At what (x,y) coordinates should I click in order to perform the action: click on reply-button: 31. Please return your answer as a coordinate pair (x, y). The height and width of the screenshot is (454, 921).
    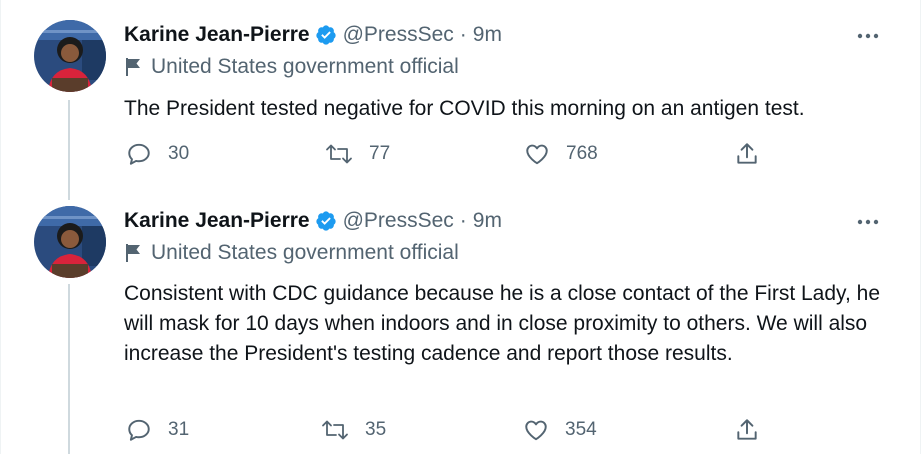
    Looking at the image, I should click on (157, 430).